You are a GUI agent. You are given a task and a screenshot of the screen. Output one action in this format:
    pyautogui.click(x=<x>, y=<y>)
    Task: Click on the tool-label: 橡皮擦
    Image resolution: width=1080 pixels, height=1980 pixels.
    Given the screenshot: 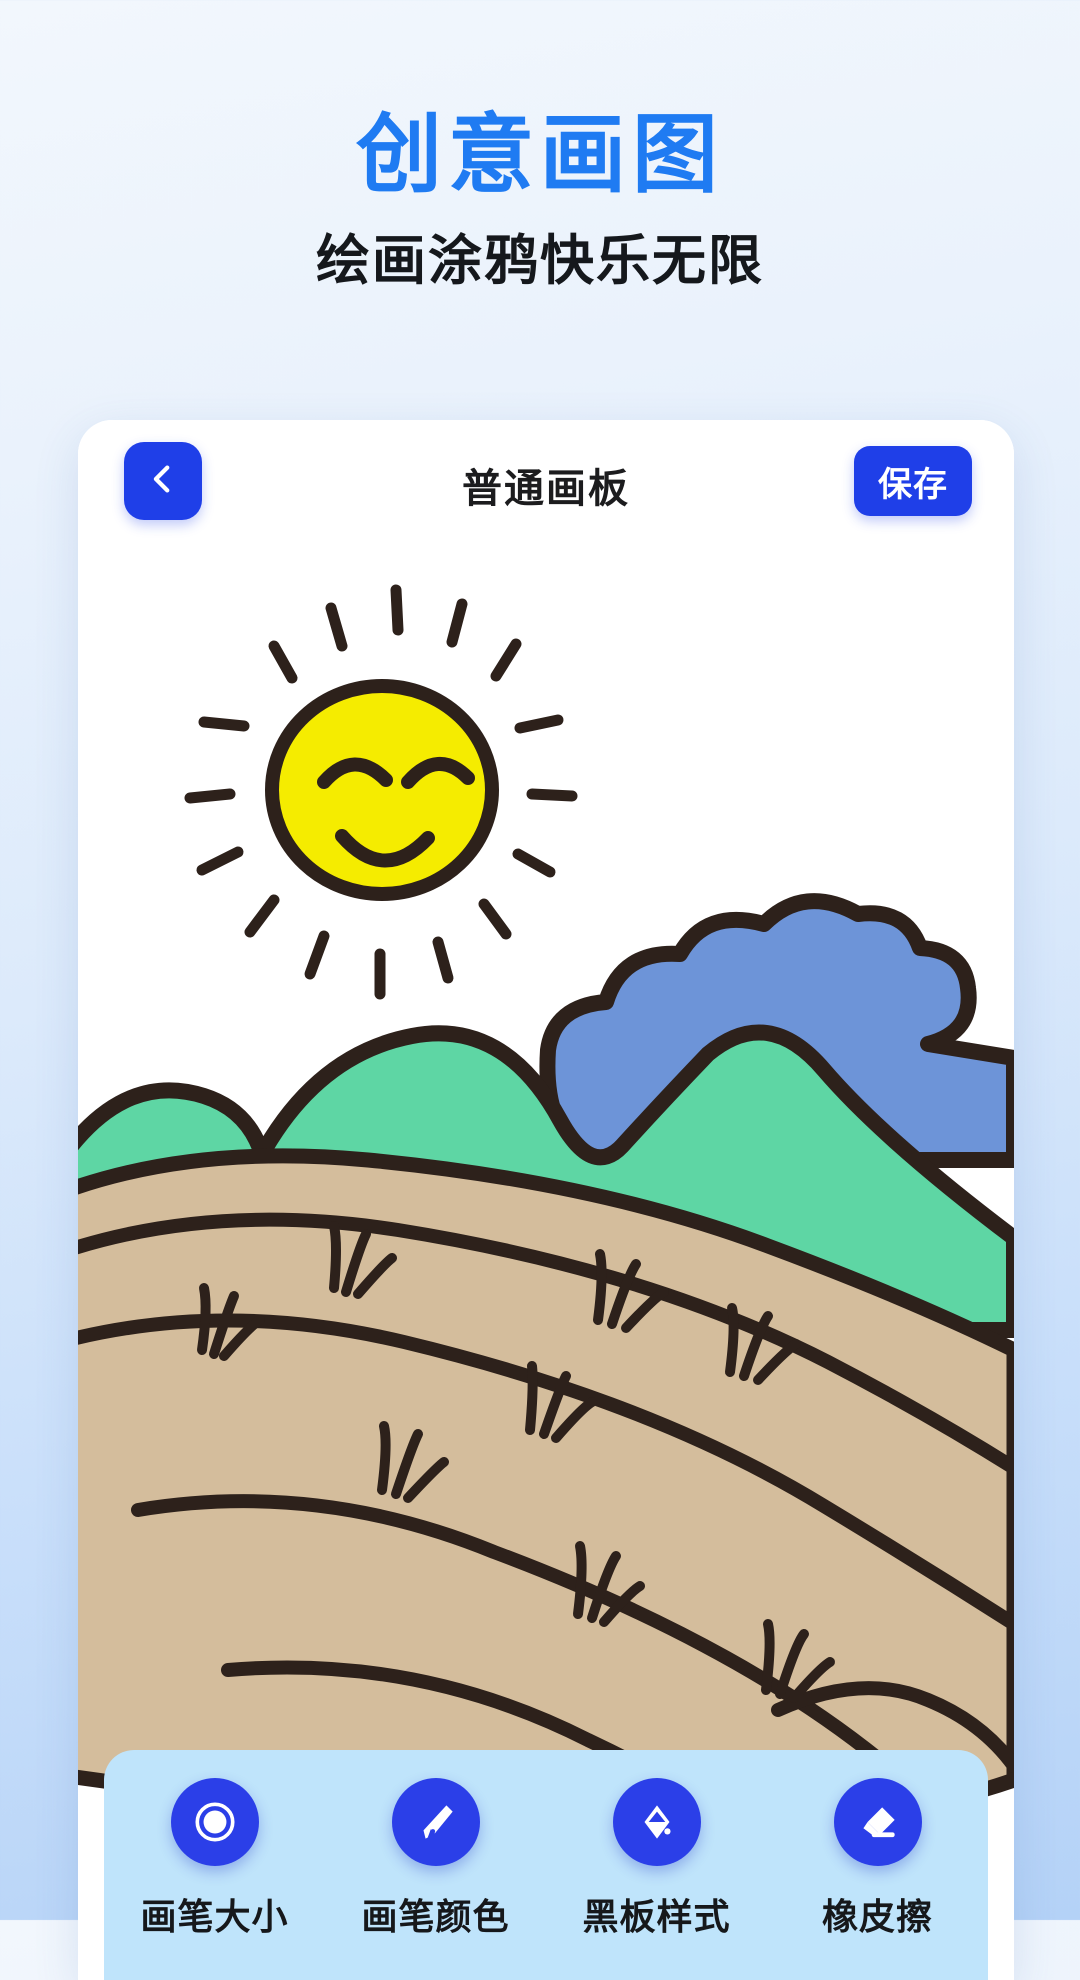 What is the action you would take?
    pyautogui.click(x=877, y=1917)
    